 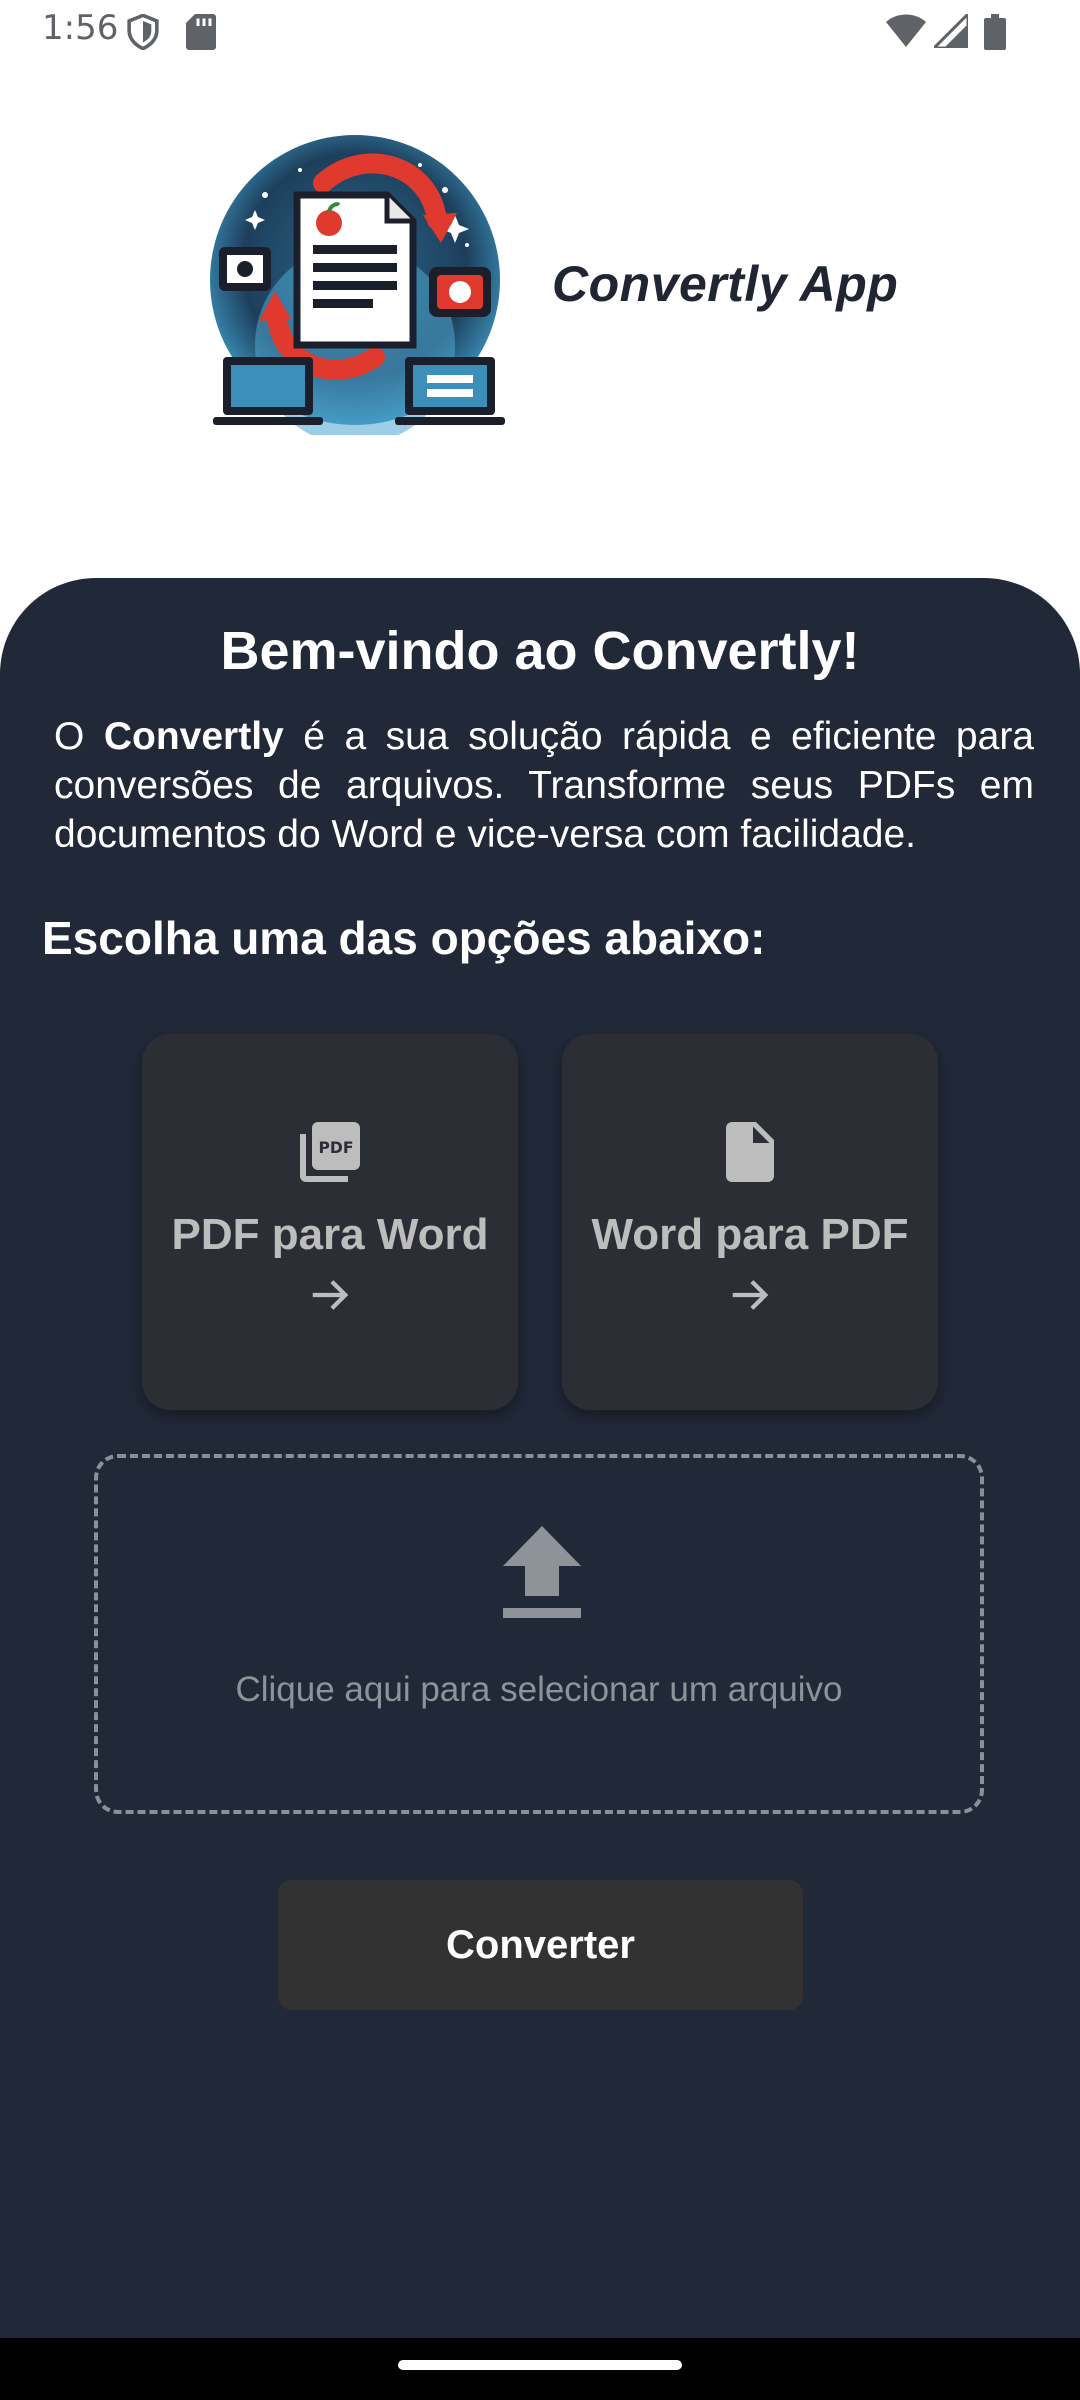 I want to click on sd-card-icon, so click(x=201, y=32).